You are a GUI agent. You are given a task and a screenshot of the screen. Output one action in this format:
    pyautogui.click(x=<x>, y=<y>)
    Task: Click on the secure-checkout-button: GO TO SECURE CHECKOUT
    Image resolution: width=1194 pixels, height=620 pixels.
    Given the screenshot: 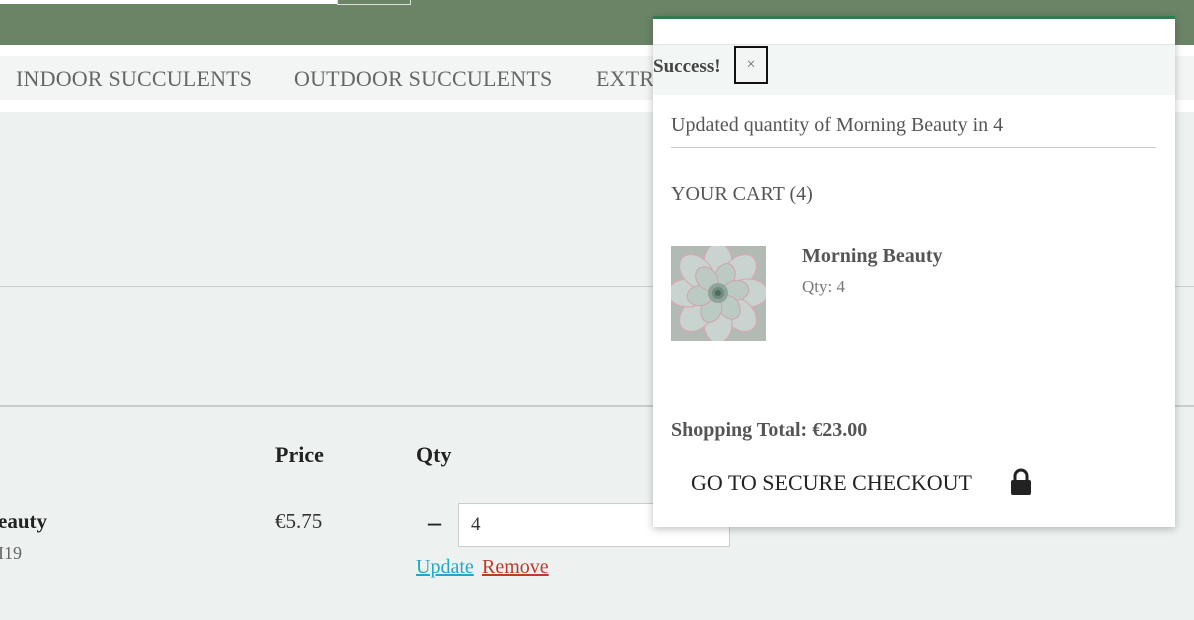 What is the action you would take?
    pyautogui.click(x=831, y=483)
    